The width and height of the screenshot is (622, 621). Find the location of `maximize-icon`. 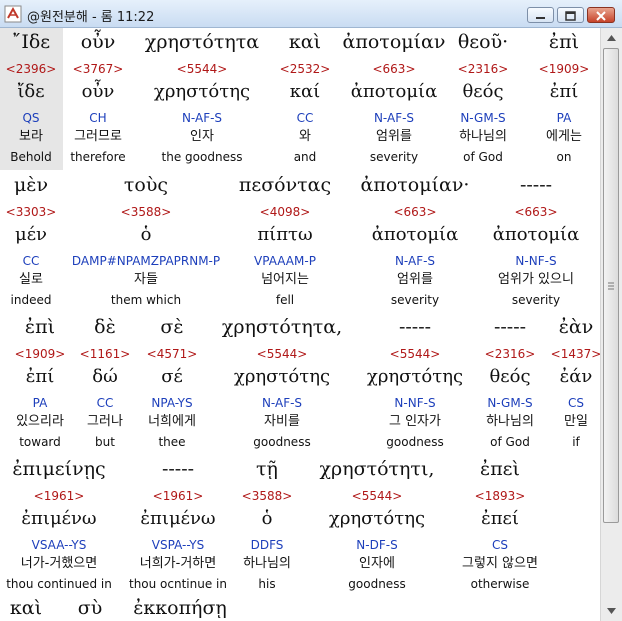

maximize-icon is located at coordinates (570, 16).